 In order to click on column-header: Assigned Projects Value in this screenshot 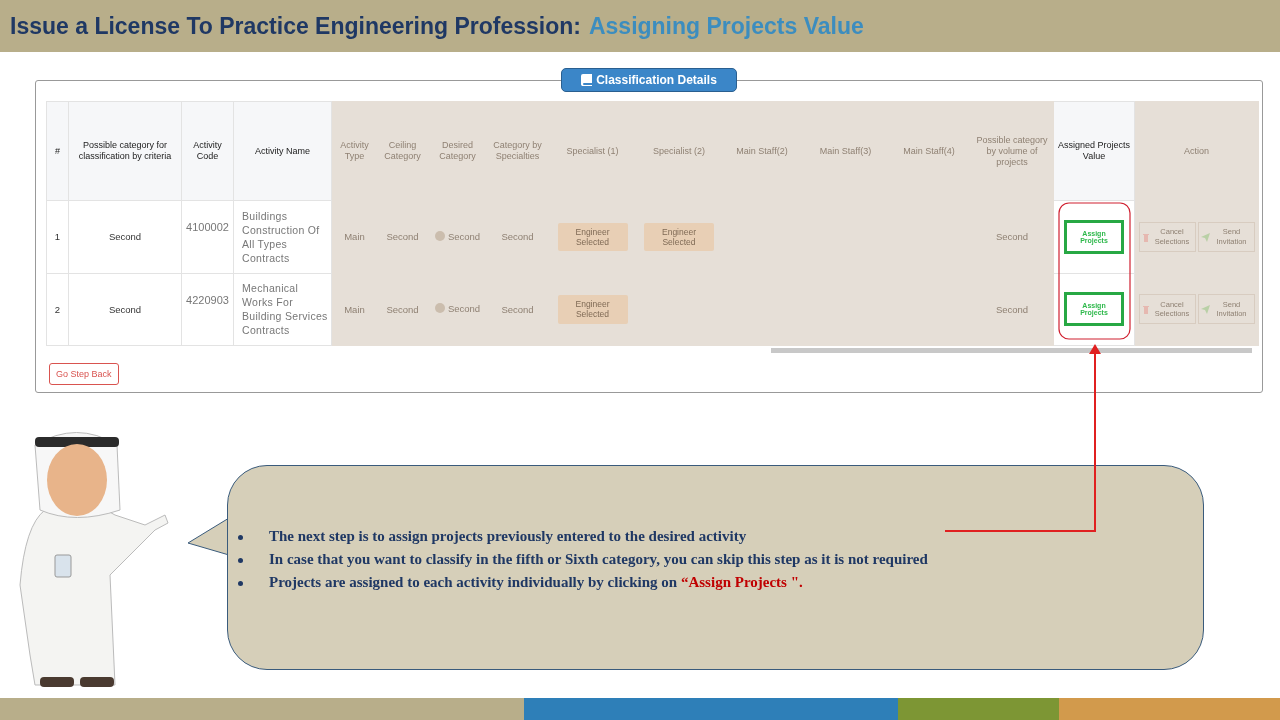, I will do `click(1094, 151)`.